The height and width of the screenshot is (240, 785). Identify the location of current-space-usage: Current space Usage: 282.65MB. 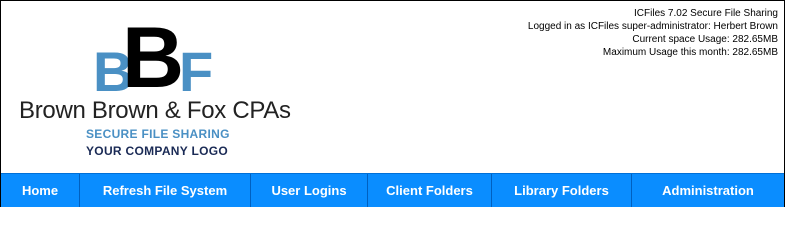
(705, 39).